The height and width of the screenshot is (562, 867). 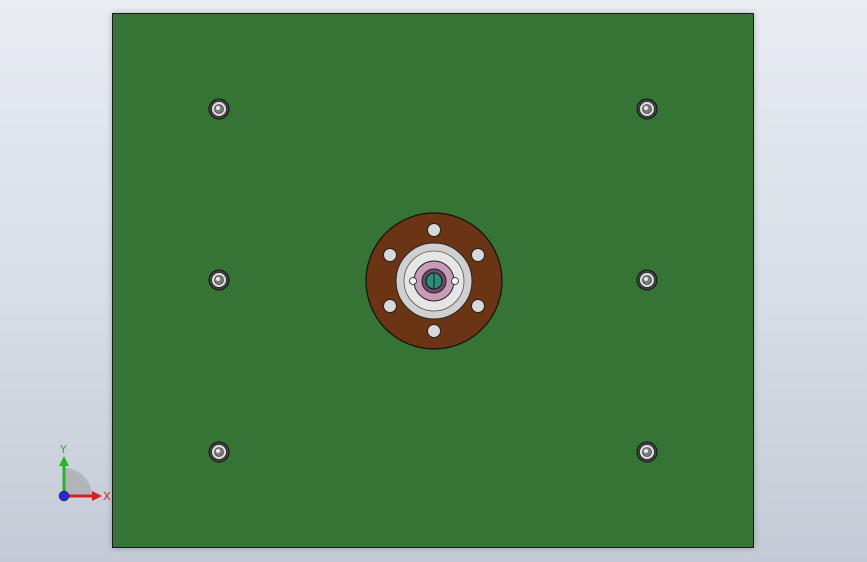 What do you see at coordinates (455, 281) in the screenshot?
I see `set-screw-right` at bounding box center [455, 281].